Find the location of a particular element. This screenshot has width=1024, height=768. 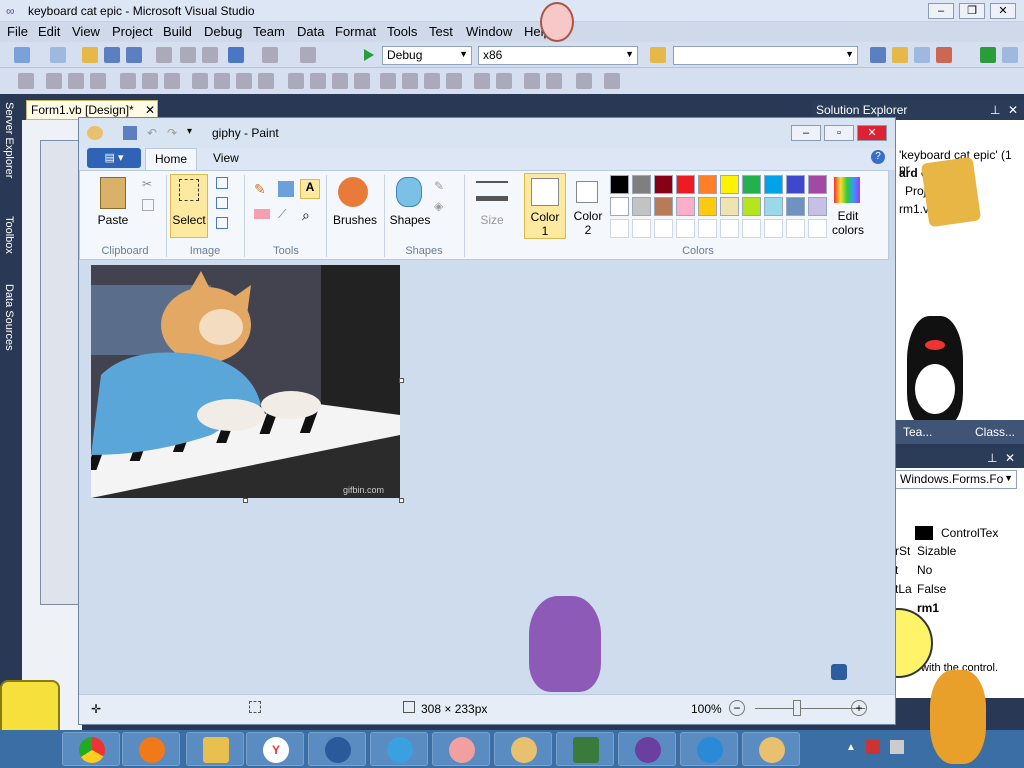

menu-test: Test is located at coordinates (441, 31).